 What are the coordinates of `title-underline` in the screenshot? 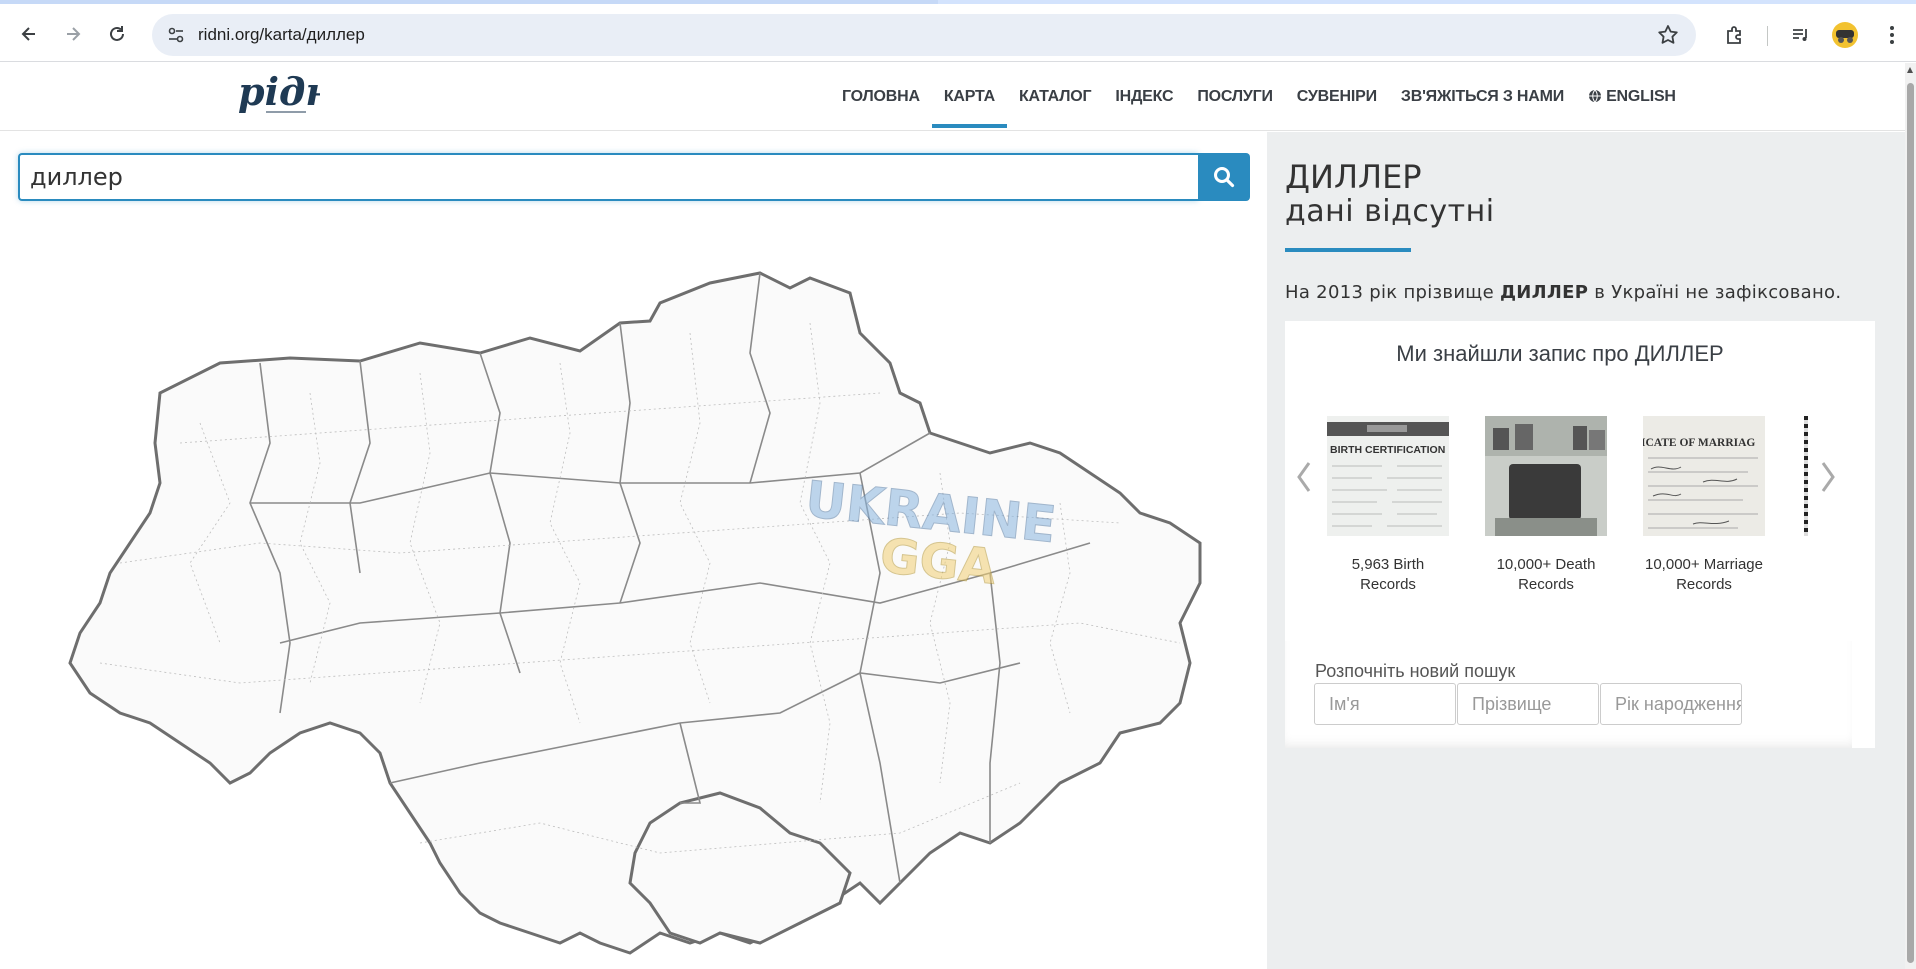 It's located at (1348, 250).